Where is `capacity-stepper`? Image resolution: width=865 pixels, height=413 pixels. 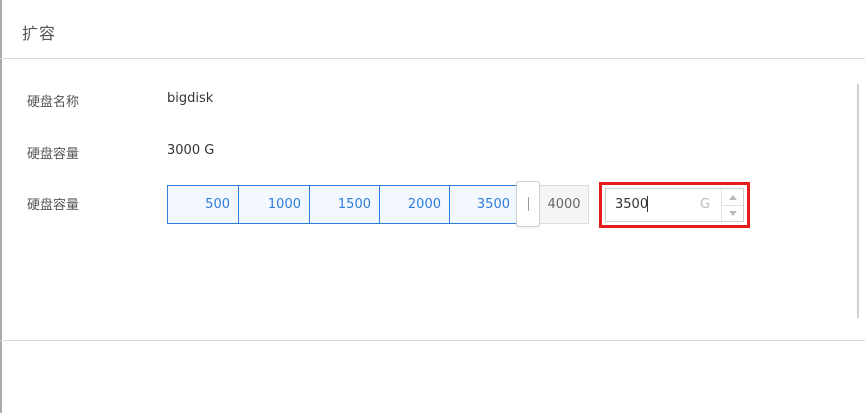 capacity-stepper is located at coordinates (732, 205).